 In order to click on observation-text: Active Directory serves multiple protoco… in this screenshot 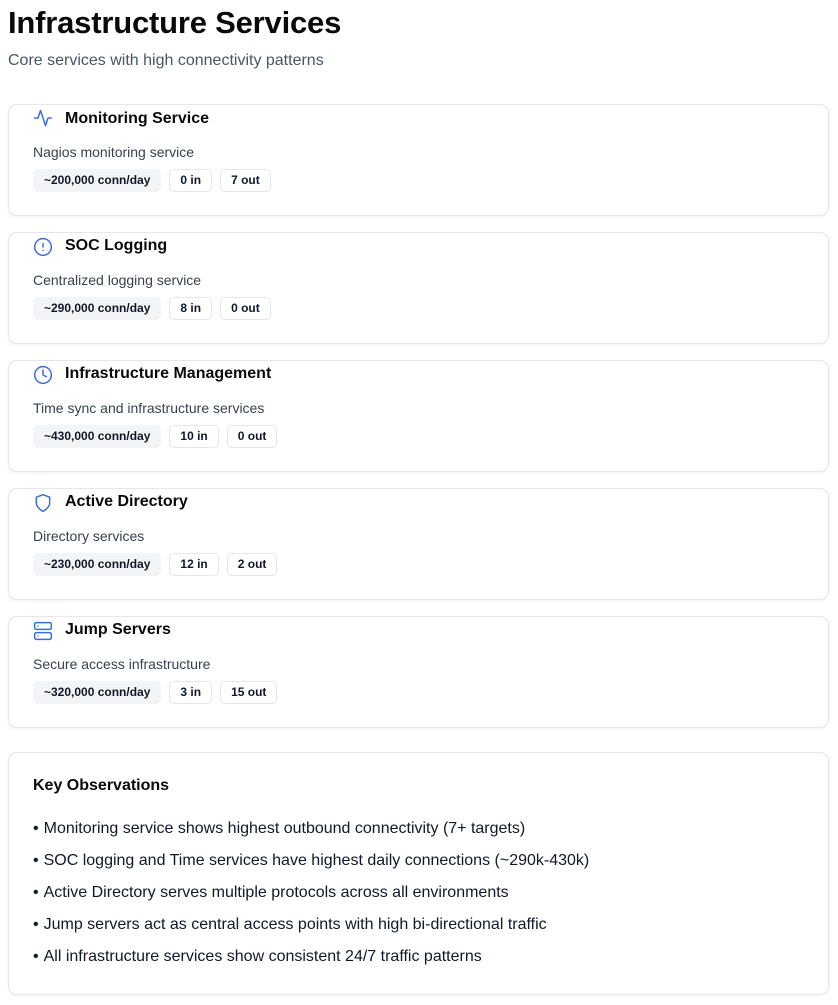, I will do `click(276, 892)`.